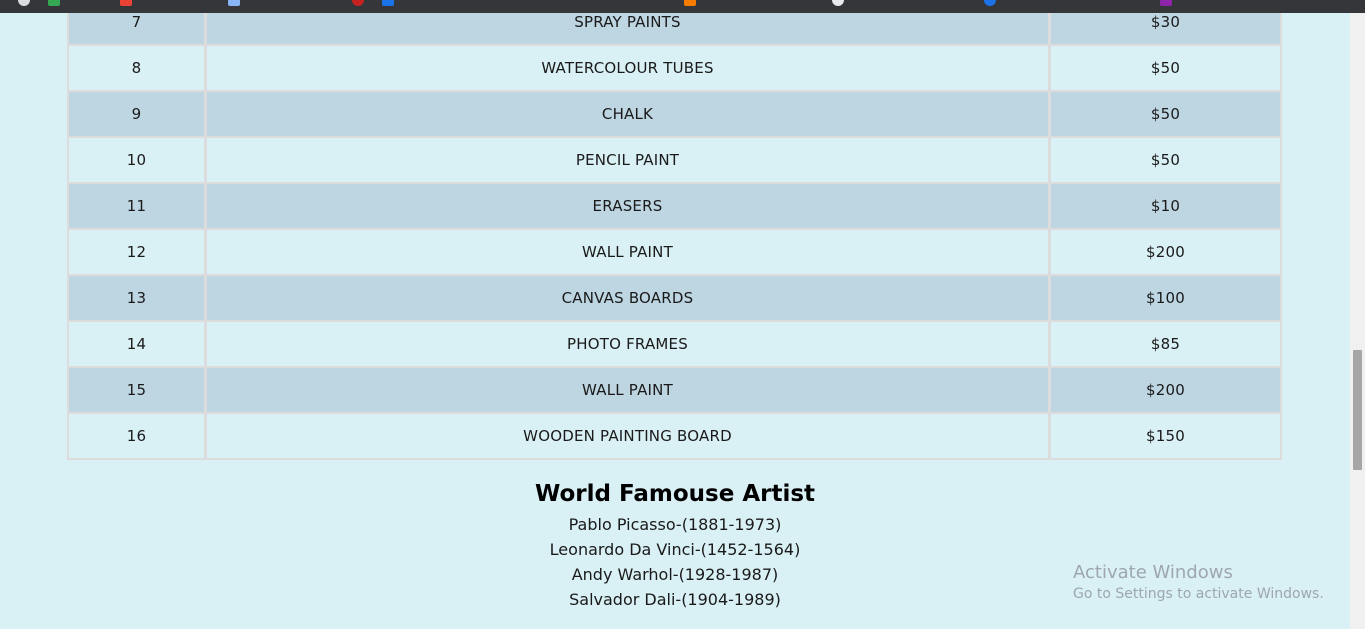  Describe the element at coordinates (629, 159) in the screenshot. I see `item-name-cell: PENCIL PAINT` at that location.